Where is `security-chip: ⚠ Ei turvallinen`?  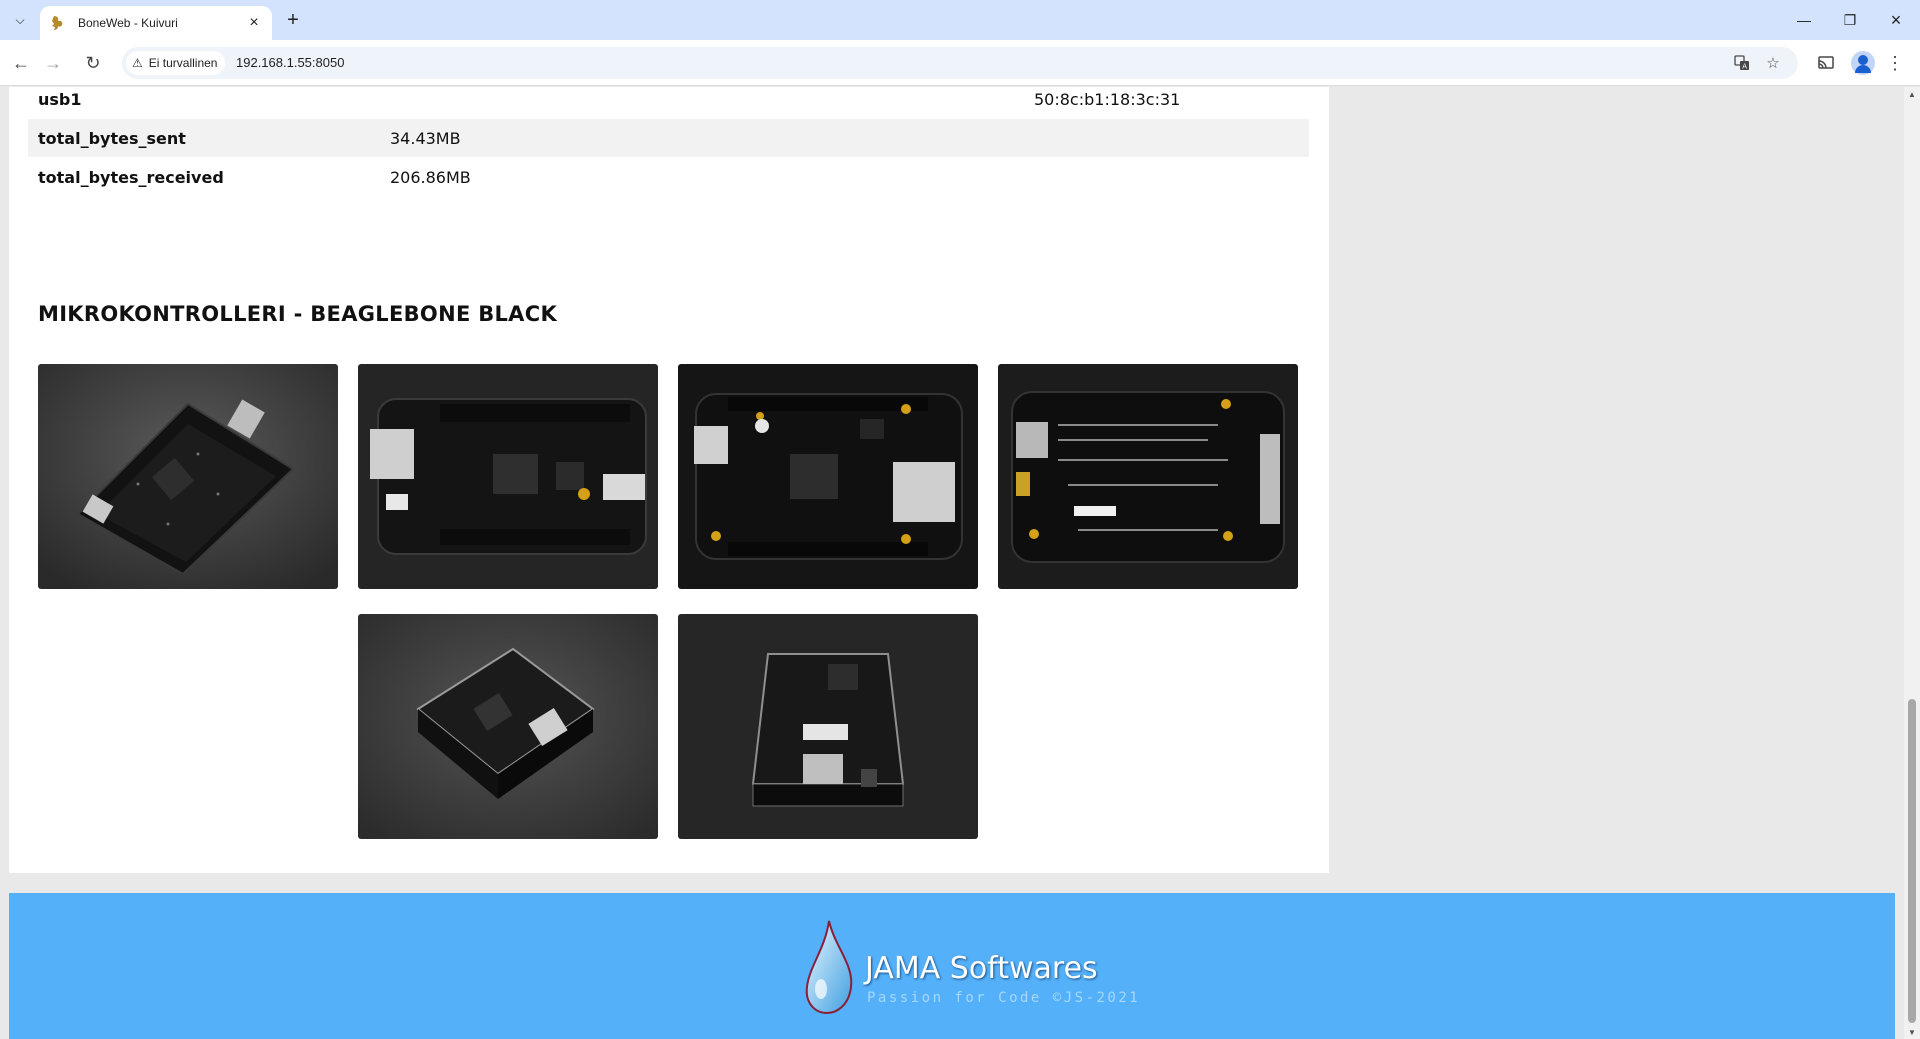
security-chip: ⚠ Ei turvallinen is located at coordinates (176, 63).